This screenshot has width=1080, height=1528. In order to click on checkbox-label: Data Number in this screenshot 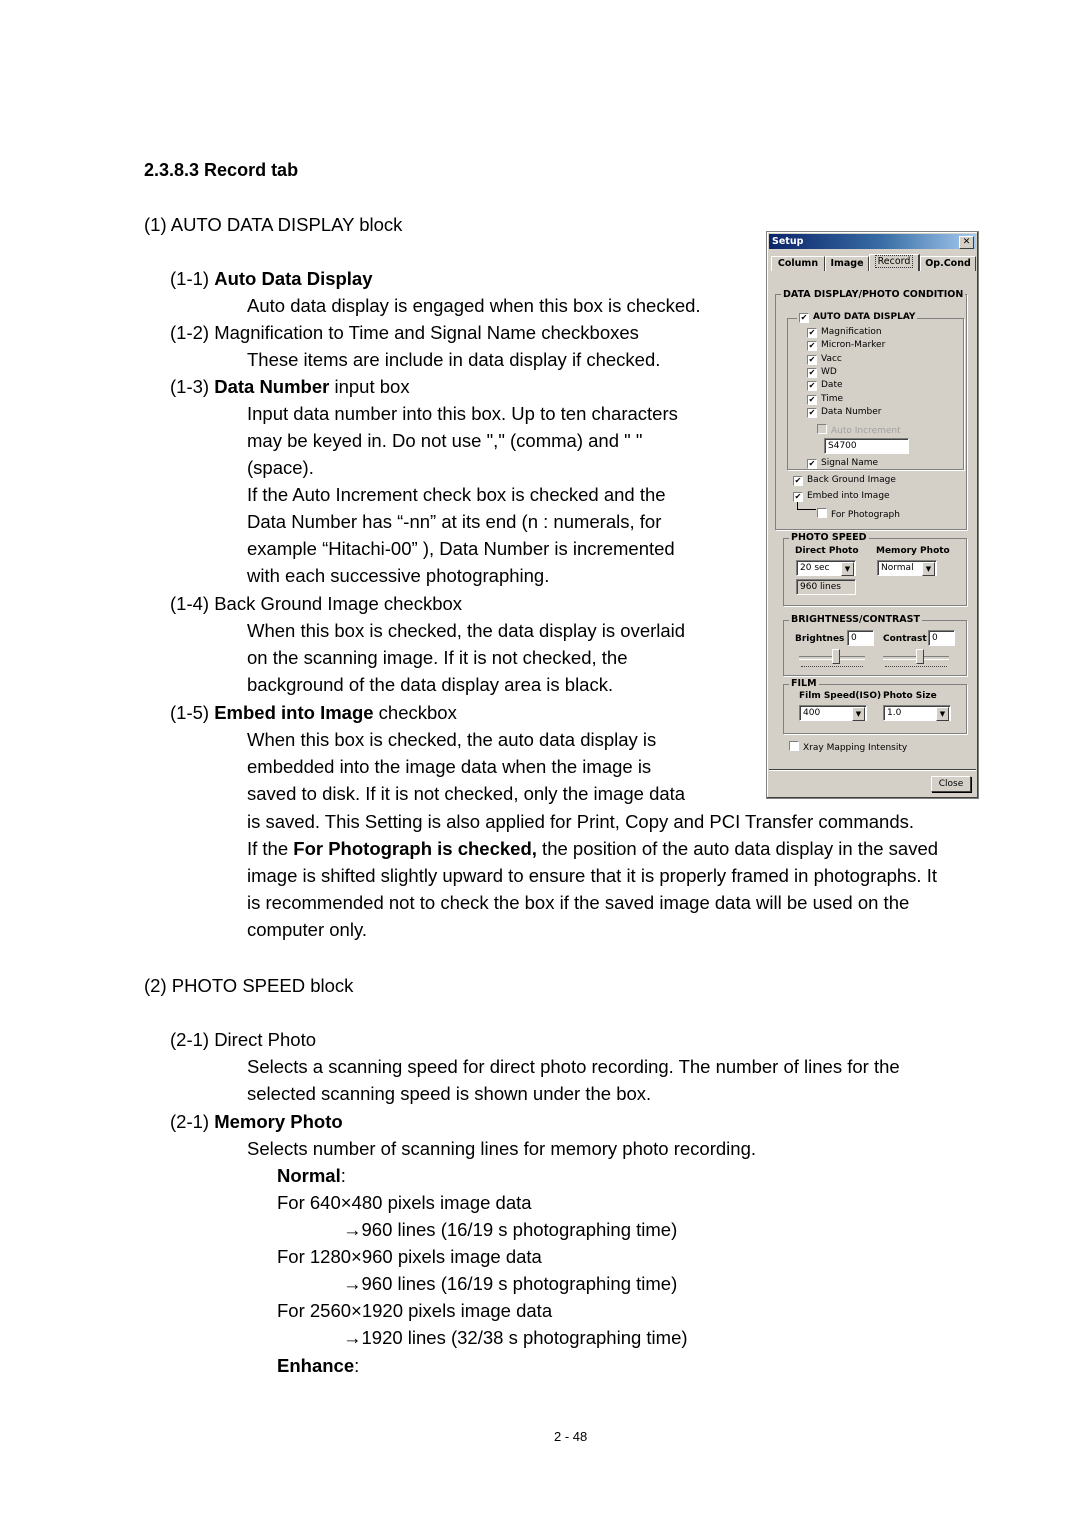, I will do `click(851, 412)`.